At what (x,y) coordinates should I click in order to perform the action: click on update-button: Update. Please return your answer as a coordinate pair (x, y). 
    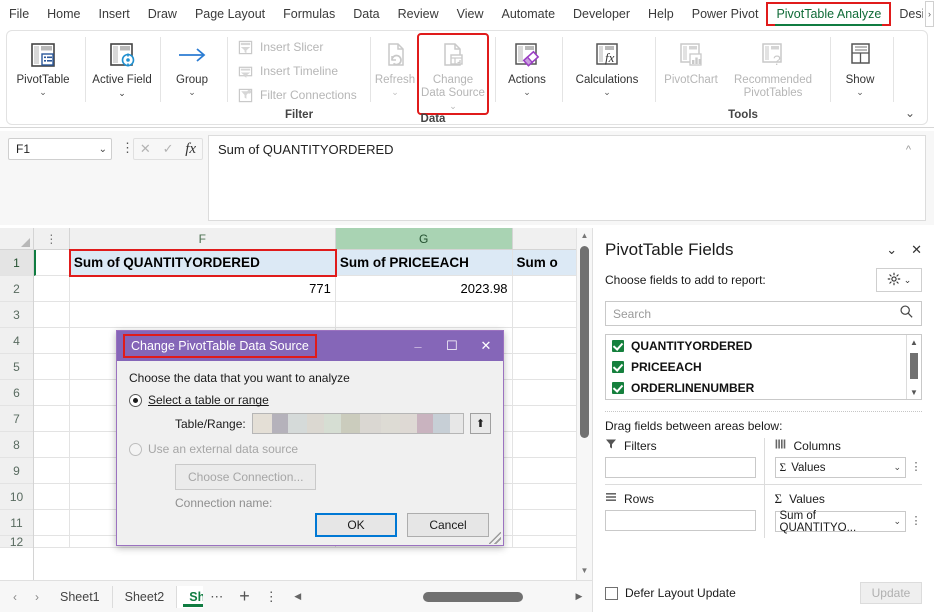
    Looking at the image, I should click on (891, 593).